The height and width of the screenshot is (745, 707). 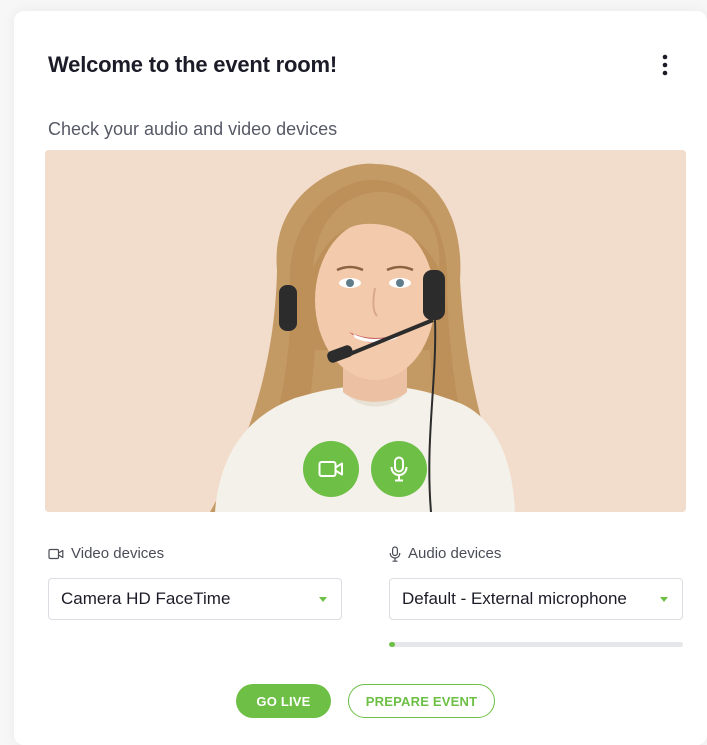 I want to click on prepare-event-button: PREPARE EVENT, so click(x=421, y=701).